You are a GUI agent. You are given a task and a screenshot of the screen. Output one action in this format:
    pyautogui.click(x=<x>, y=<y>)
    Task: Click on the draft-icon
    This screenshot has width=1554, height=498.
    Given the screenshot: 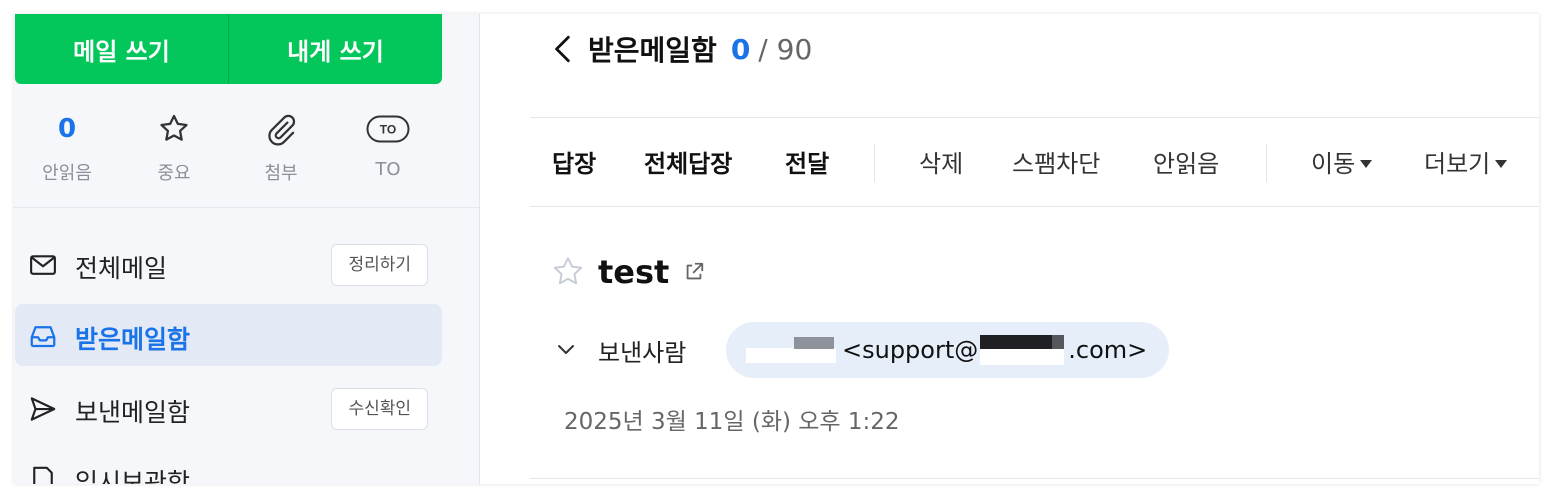 What is the action you would take?
    pyautogui.click(x=43, y=475)
    